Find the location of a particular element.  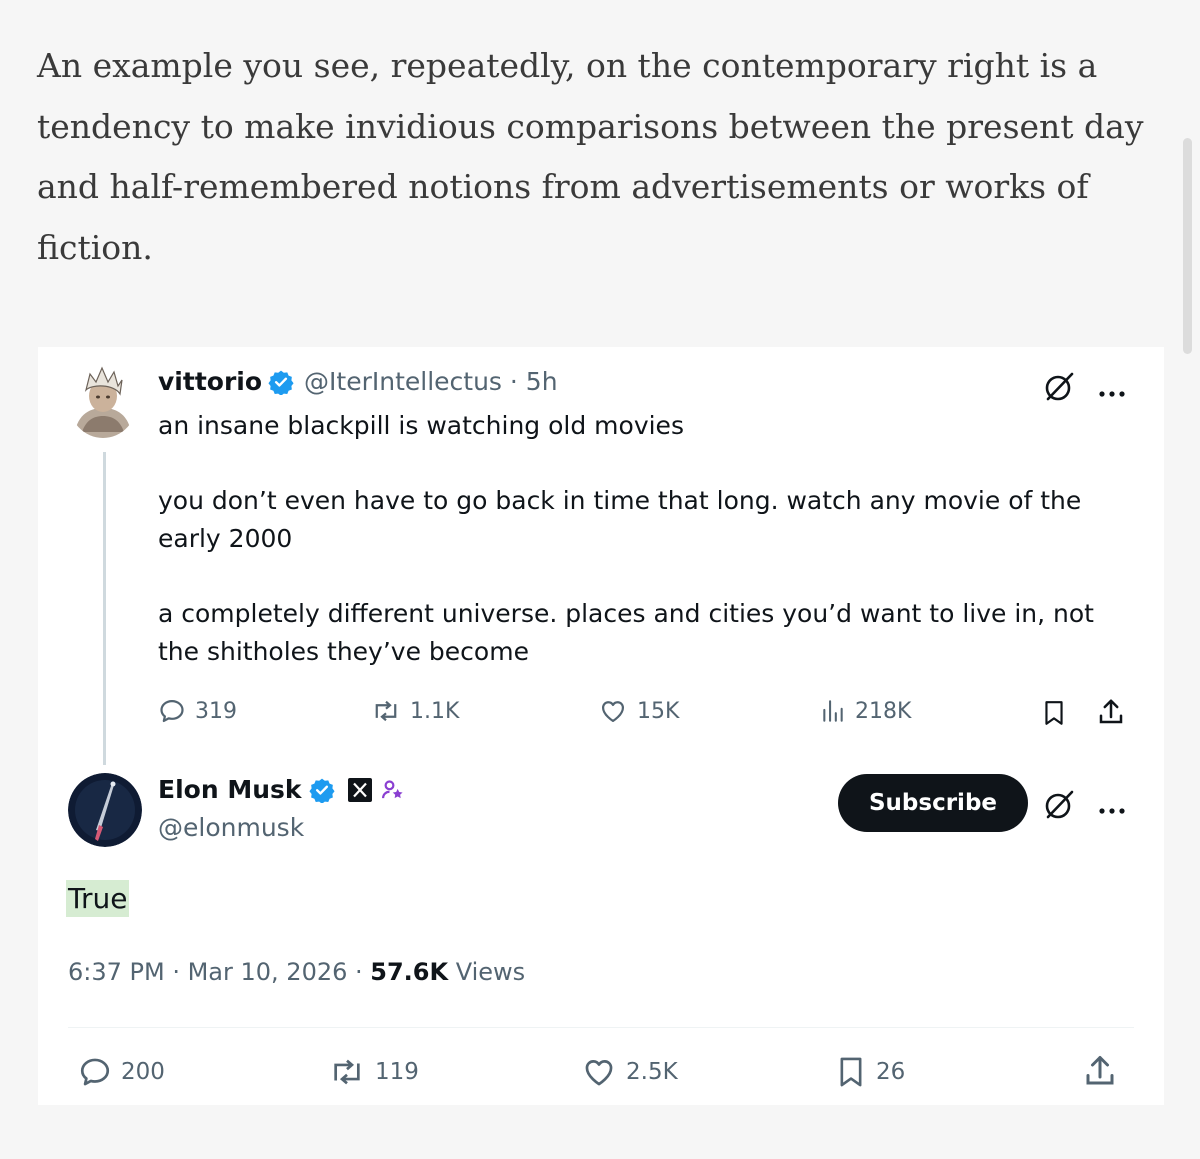

bookmark-action: 26 is located at coordinates (870, 1072).